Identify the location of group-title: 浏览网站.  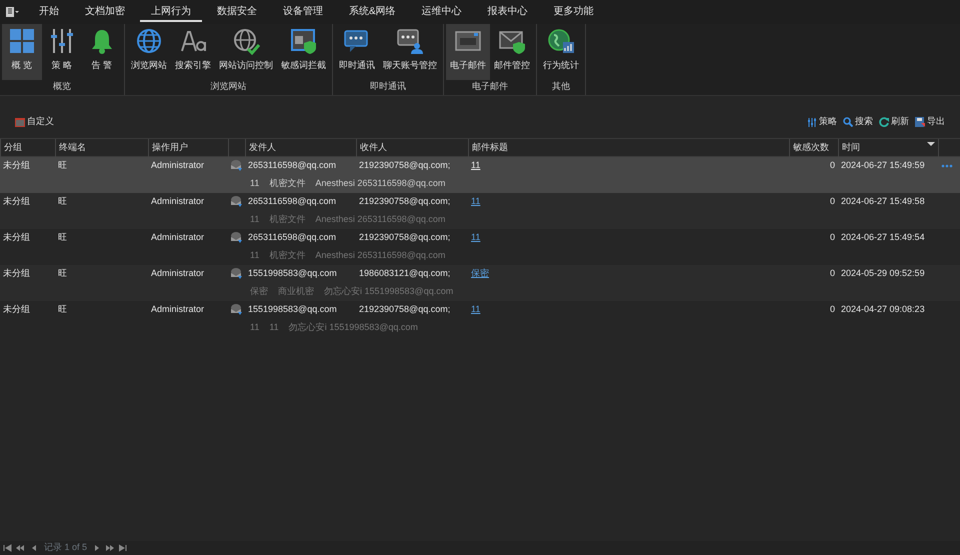
(229, 86).